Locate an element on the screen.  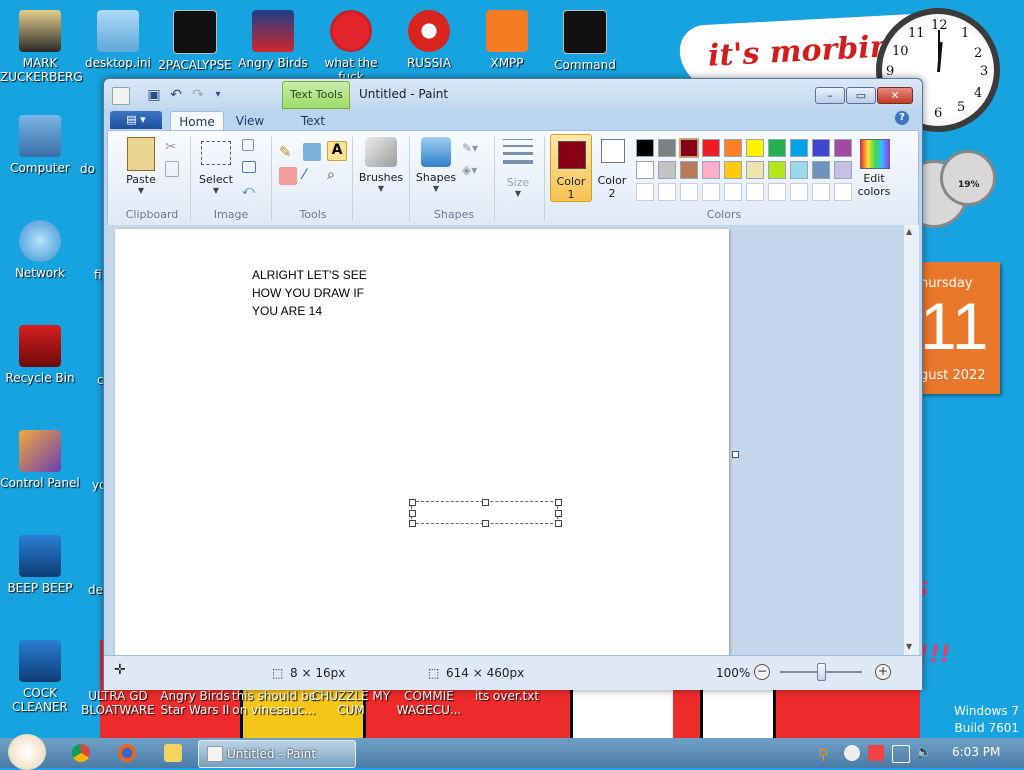
text-input-box is located at coordinates (485, 513).